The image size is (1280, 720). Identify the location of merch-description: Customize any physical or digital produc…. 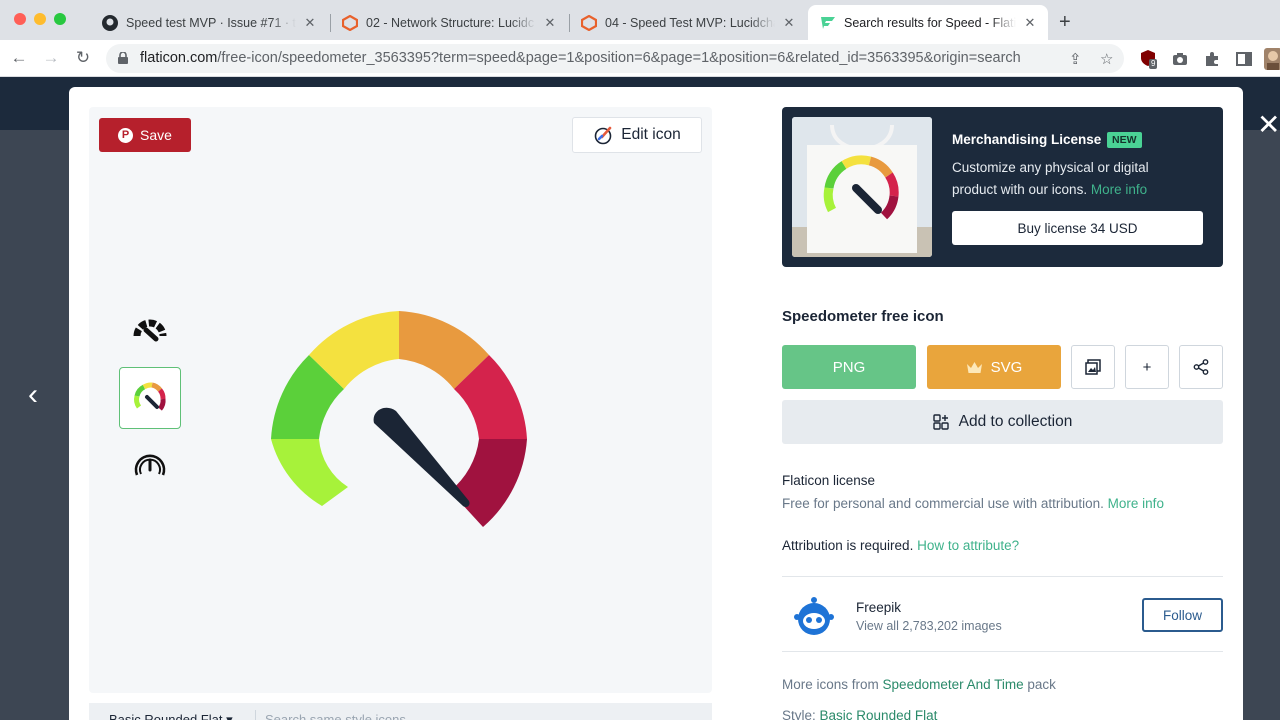
(1072, 179).